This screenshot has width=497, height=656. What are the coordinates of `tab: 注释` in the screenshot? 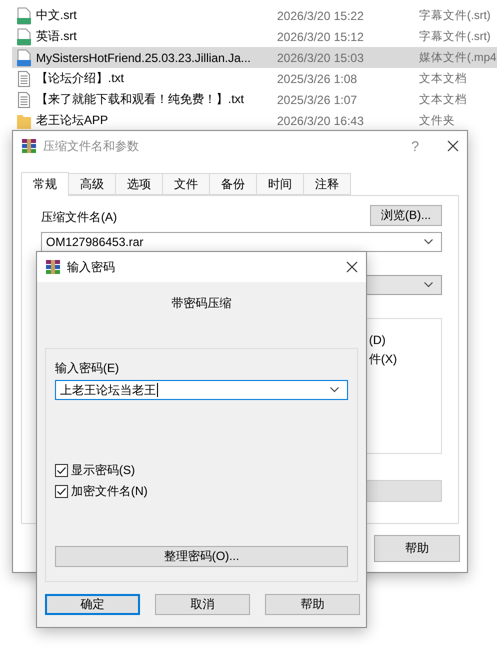 It's located at (327, 184).